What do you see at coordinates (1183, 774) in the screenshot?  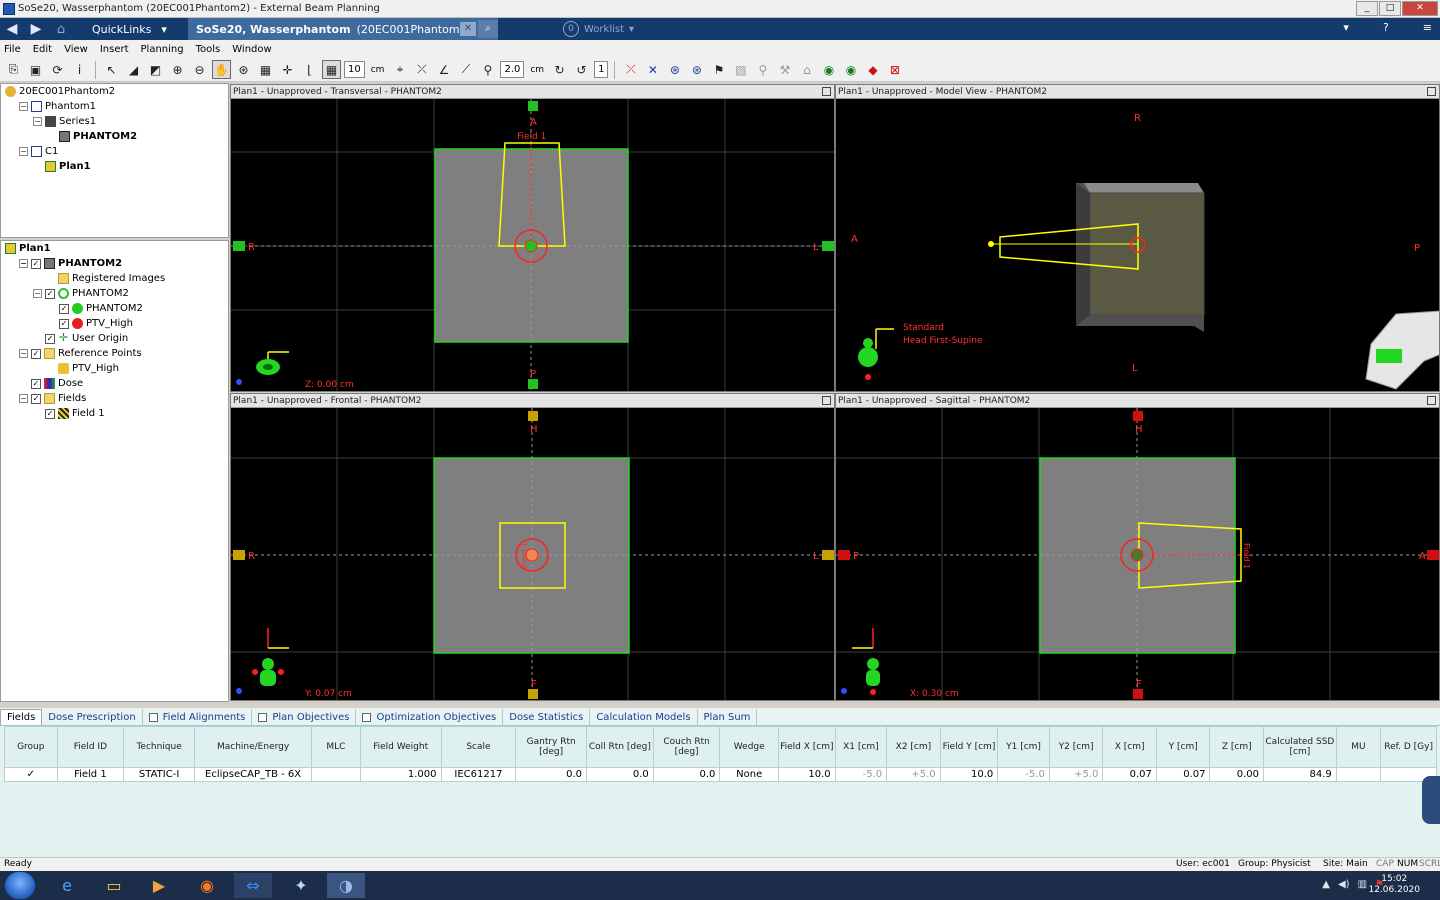 I see `table-cell: 0.07` at bounding box center [1183, 774].